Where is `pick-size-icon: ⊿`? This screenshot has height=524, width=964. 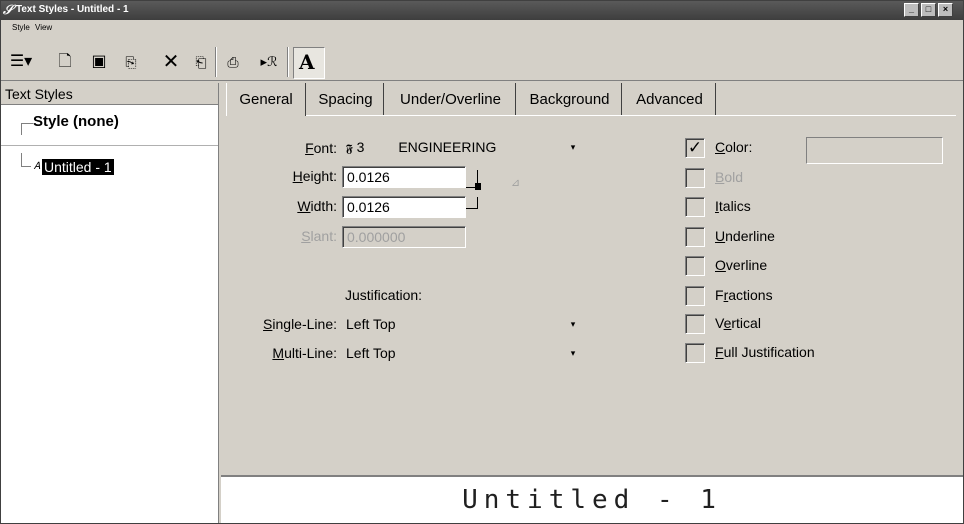 pick-size-icon: ⊿ is located at coordinates (516, 183).